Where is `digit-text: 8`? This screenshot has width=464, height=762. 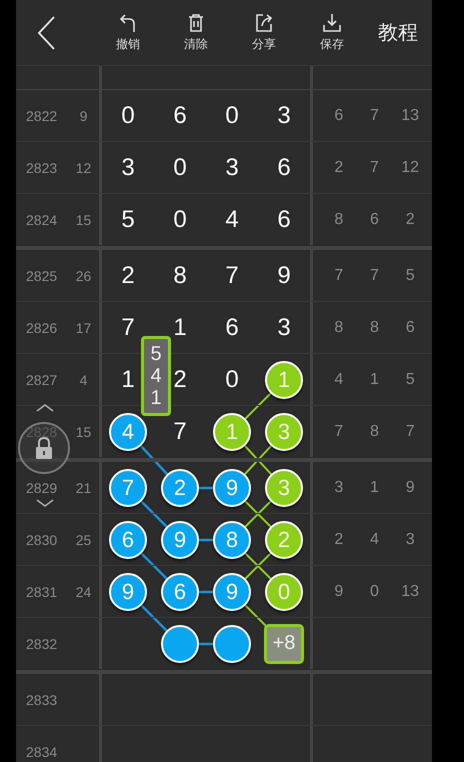
digit-text: 8 is located at coordinates (180, 276).